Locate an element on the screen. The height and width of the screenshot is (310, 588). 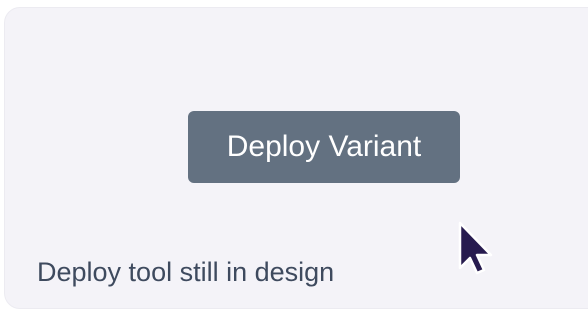
deploy-variant-button: Deploy Variant is located at coordinates (324, 147).